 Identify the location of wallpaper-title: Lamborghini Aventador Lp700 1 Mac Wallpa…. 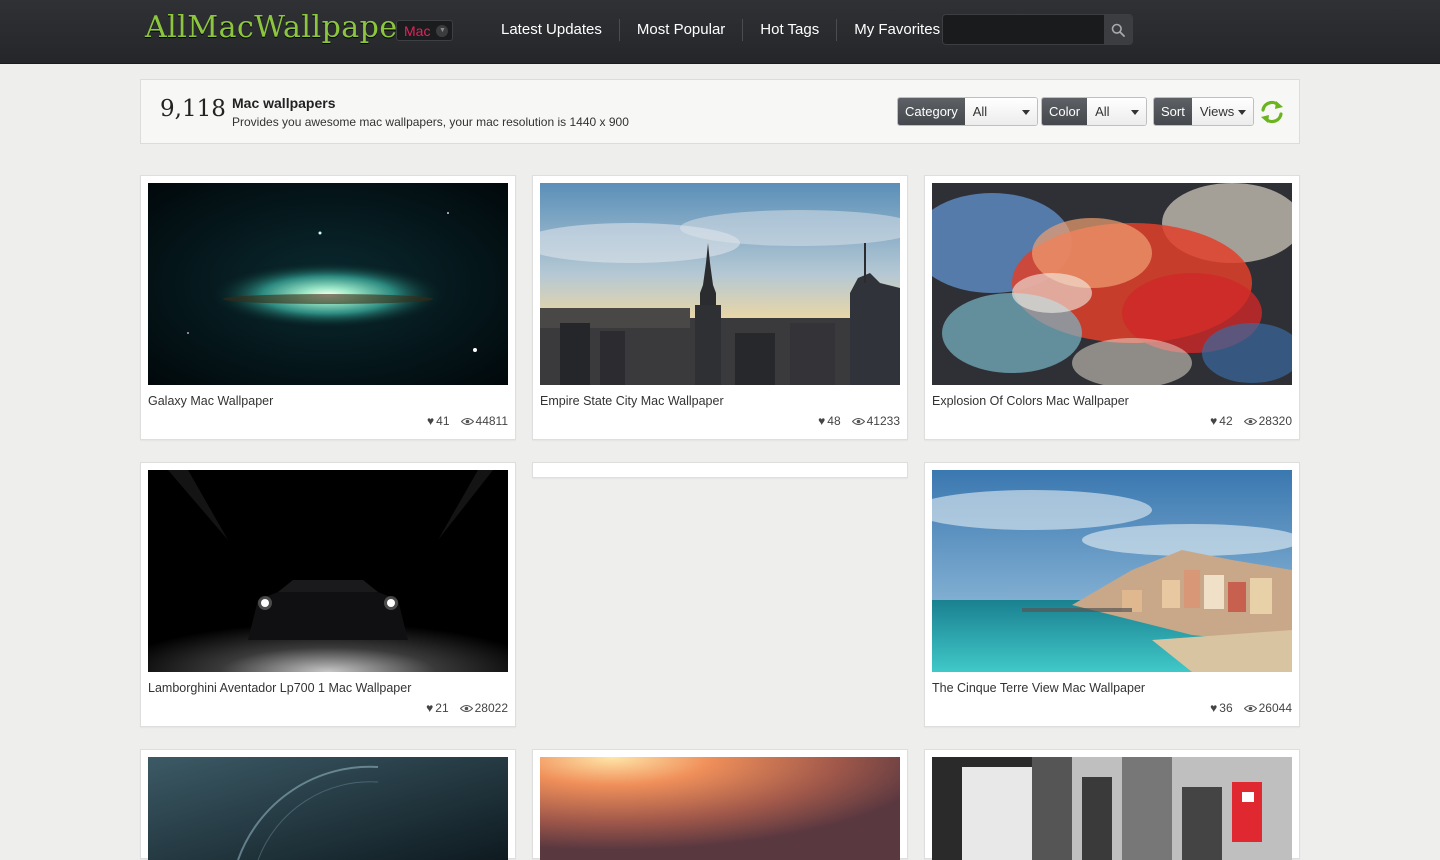
(279, 688).